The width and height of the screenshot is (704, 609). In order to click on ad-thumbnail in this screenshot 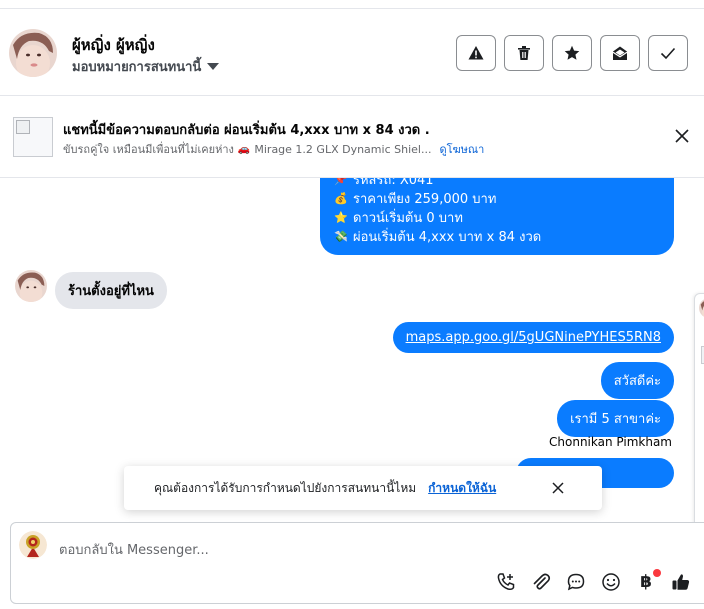, I will do `click(33, 137)`.